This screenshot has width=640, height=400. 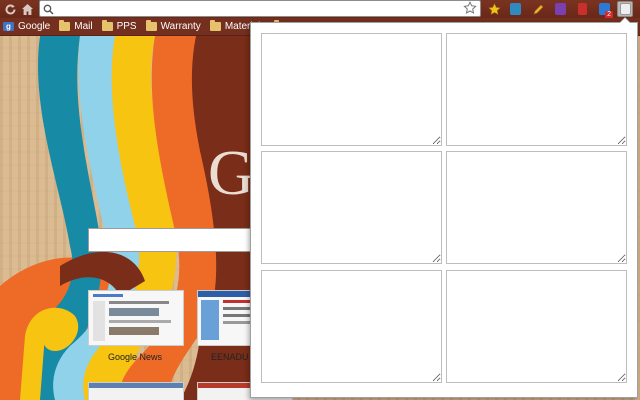 What do you see at coordinates (180, 26) in the screenshot?
I see `bookmark-label: Warranty` at bounding box center [180, 26].